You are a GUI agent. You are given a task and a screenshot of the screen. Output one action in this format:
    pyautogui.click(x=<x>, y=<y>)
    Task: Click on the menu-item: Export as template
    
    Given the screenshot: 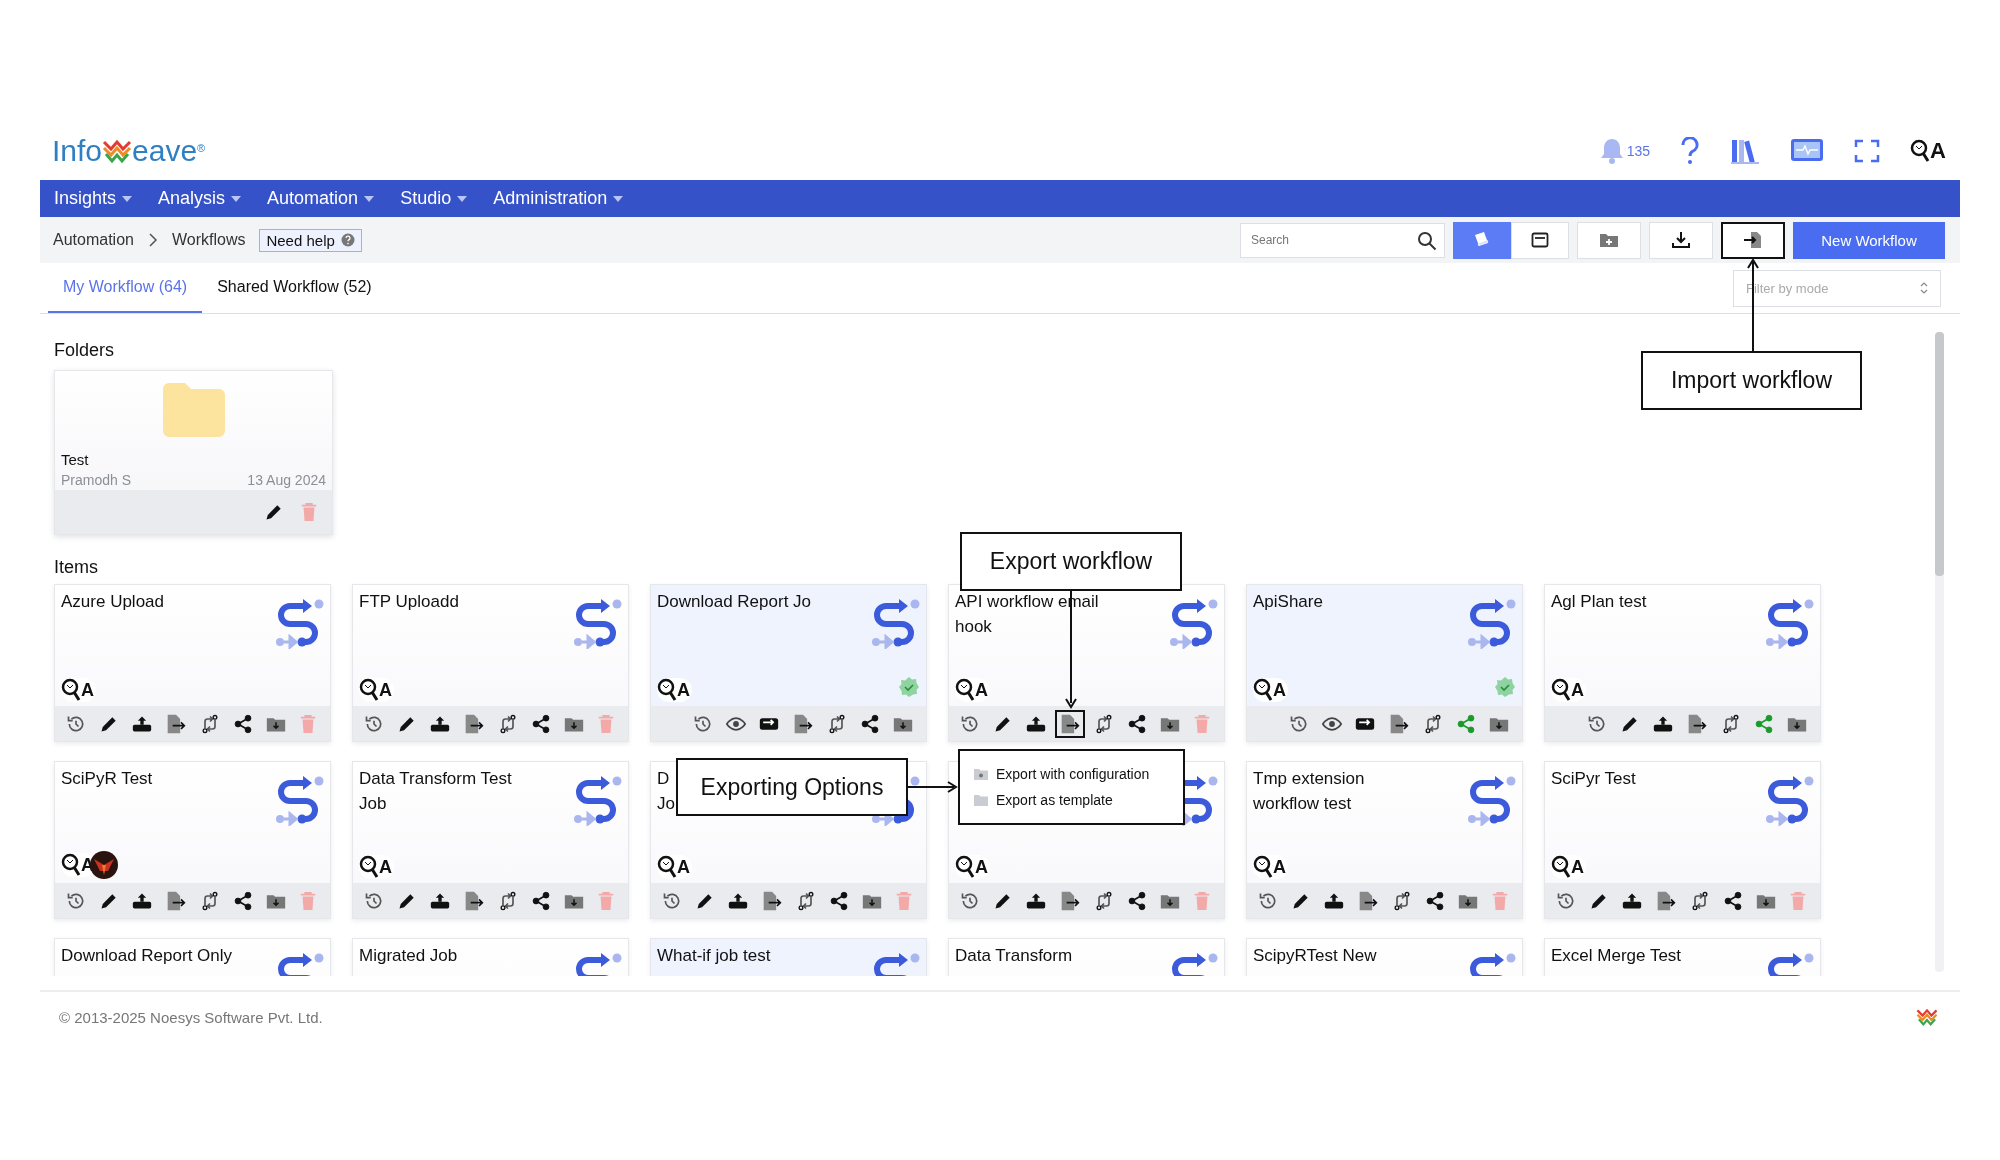 What is the action you would take?
    pyautogui.click(x=1078, y=800)
    